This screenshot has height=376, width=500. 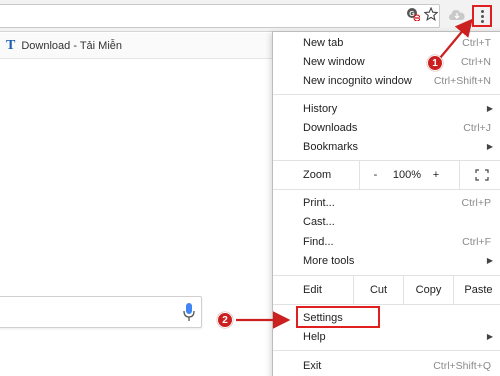 What do you see at coordinates (476, 42) in the screenshot?
I see `shortcut-text: Ctrl+T` at bounding box center [476, 42].